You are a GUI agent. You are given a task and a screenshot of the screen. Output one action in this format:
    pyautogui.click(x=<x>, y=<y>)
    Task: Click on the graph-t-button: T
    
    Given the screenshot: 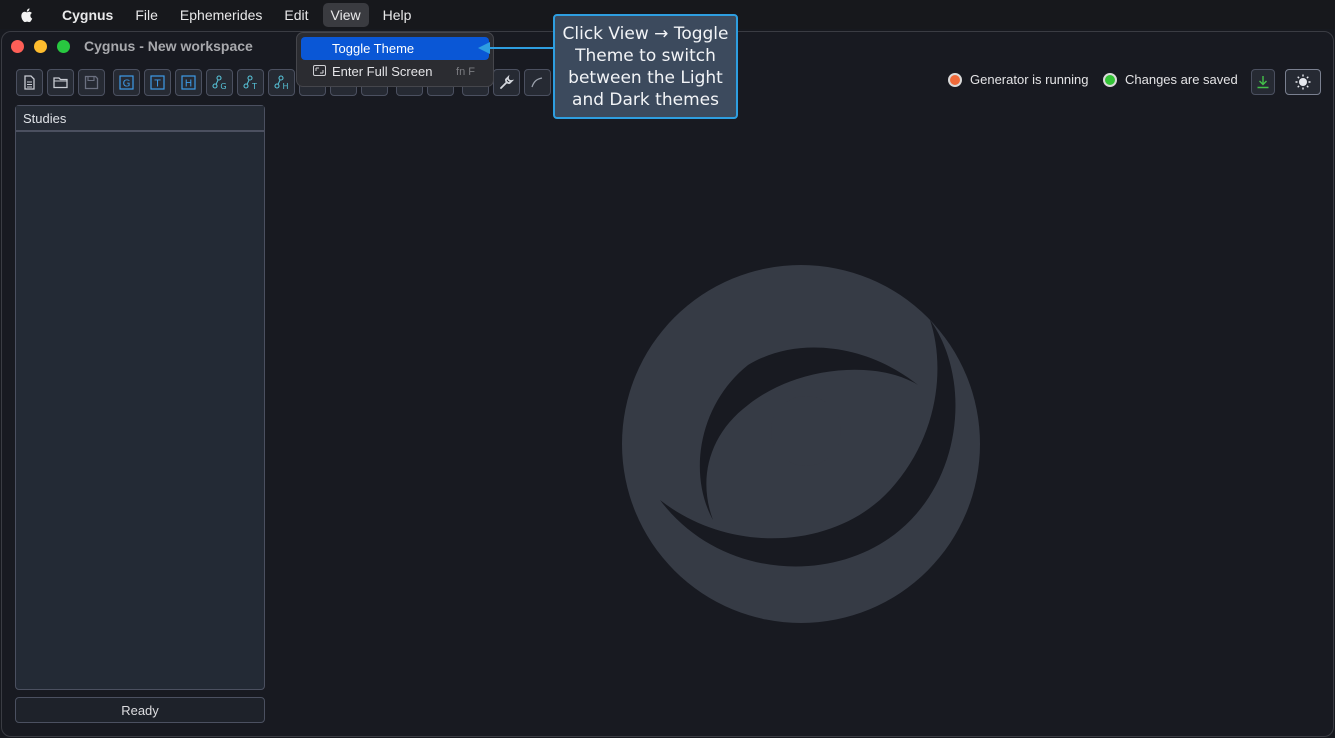 What is the action you would take?
    pyautogui.click(x=250, y=82)
    